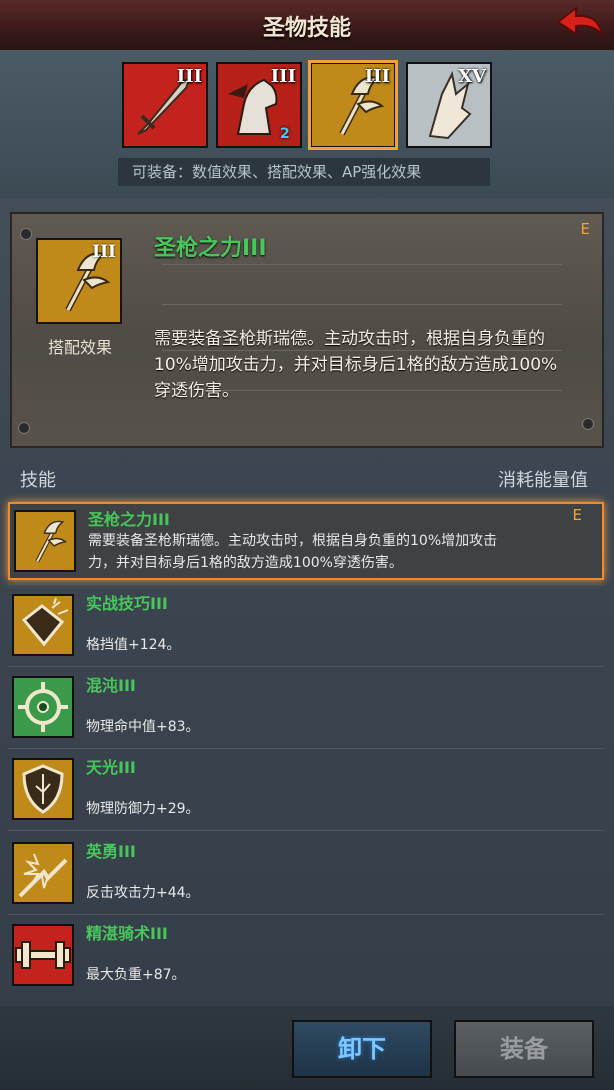 This screenshot has height=1090, width=614. Describe the element at coordinates (259, 105) in the screenshot. I see `relic-slot-2: III 2` at that location.